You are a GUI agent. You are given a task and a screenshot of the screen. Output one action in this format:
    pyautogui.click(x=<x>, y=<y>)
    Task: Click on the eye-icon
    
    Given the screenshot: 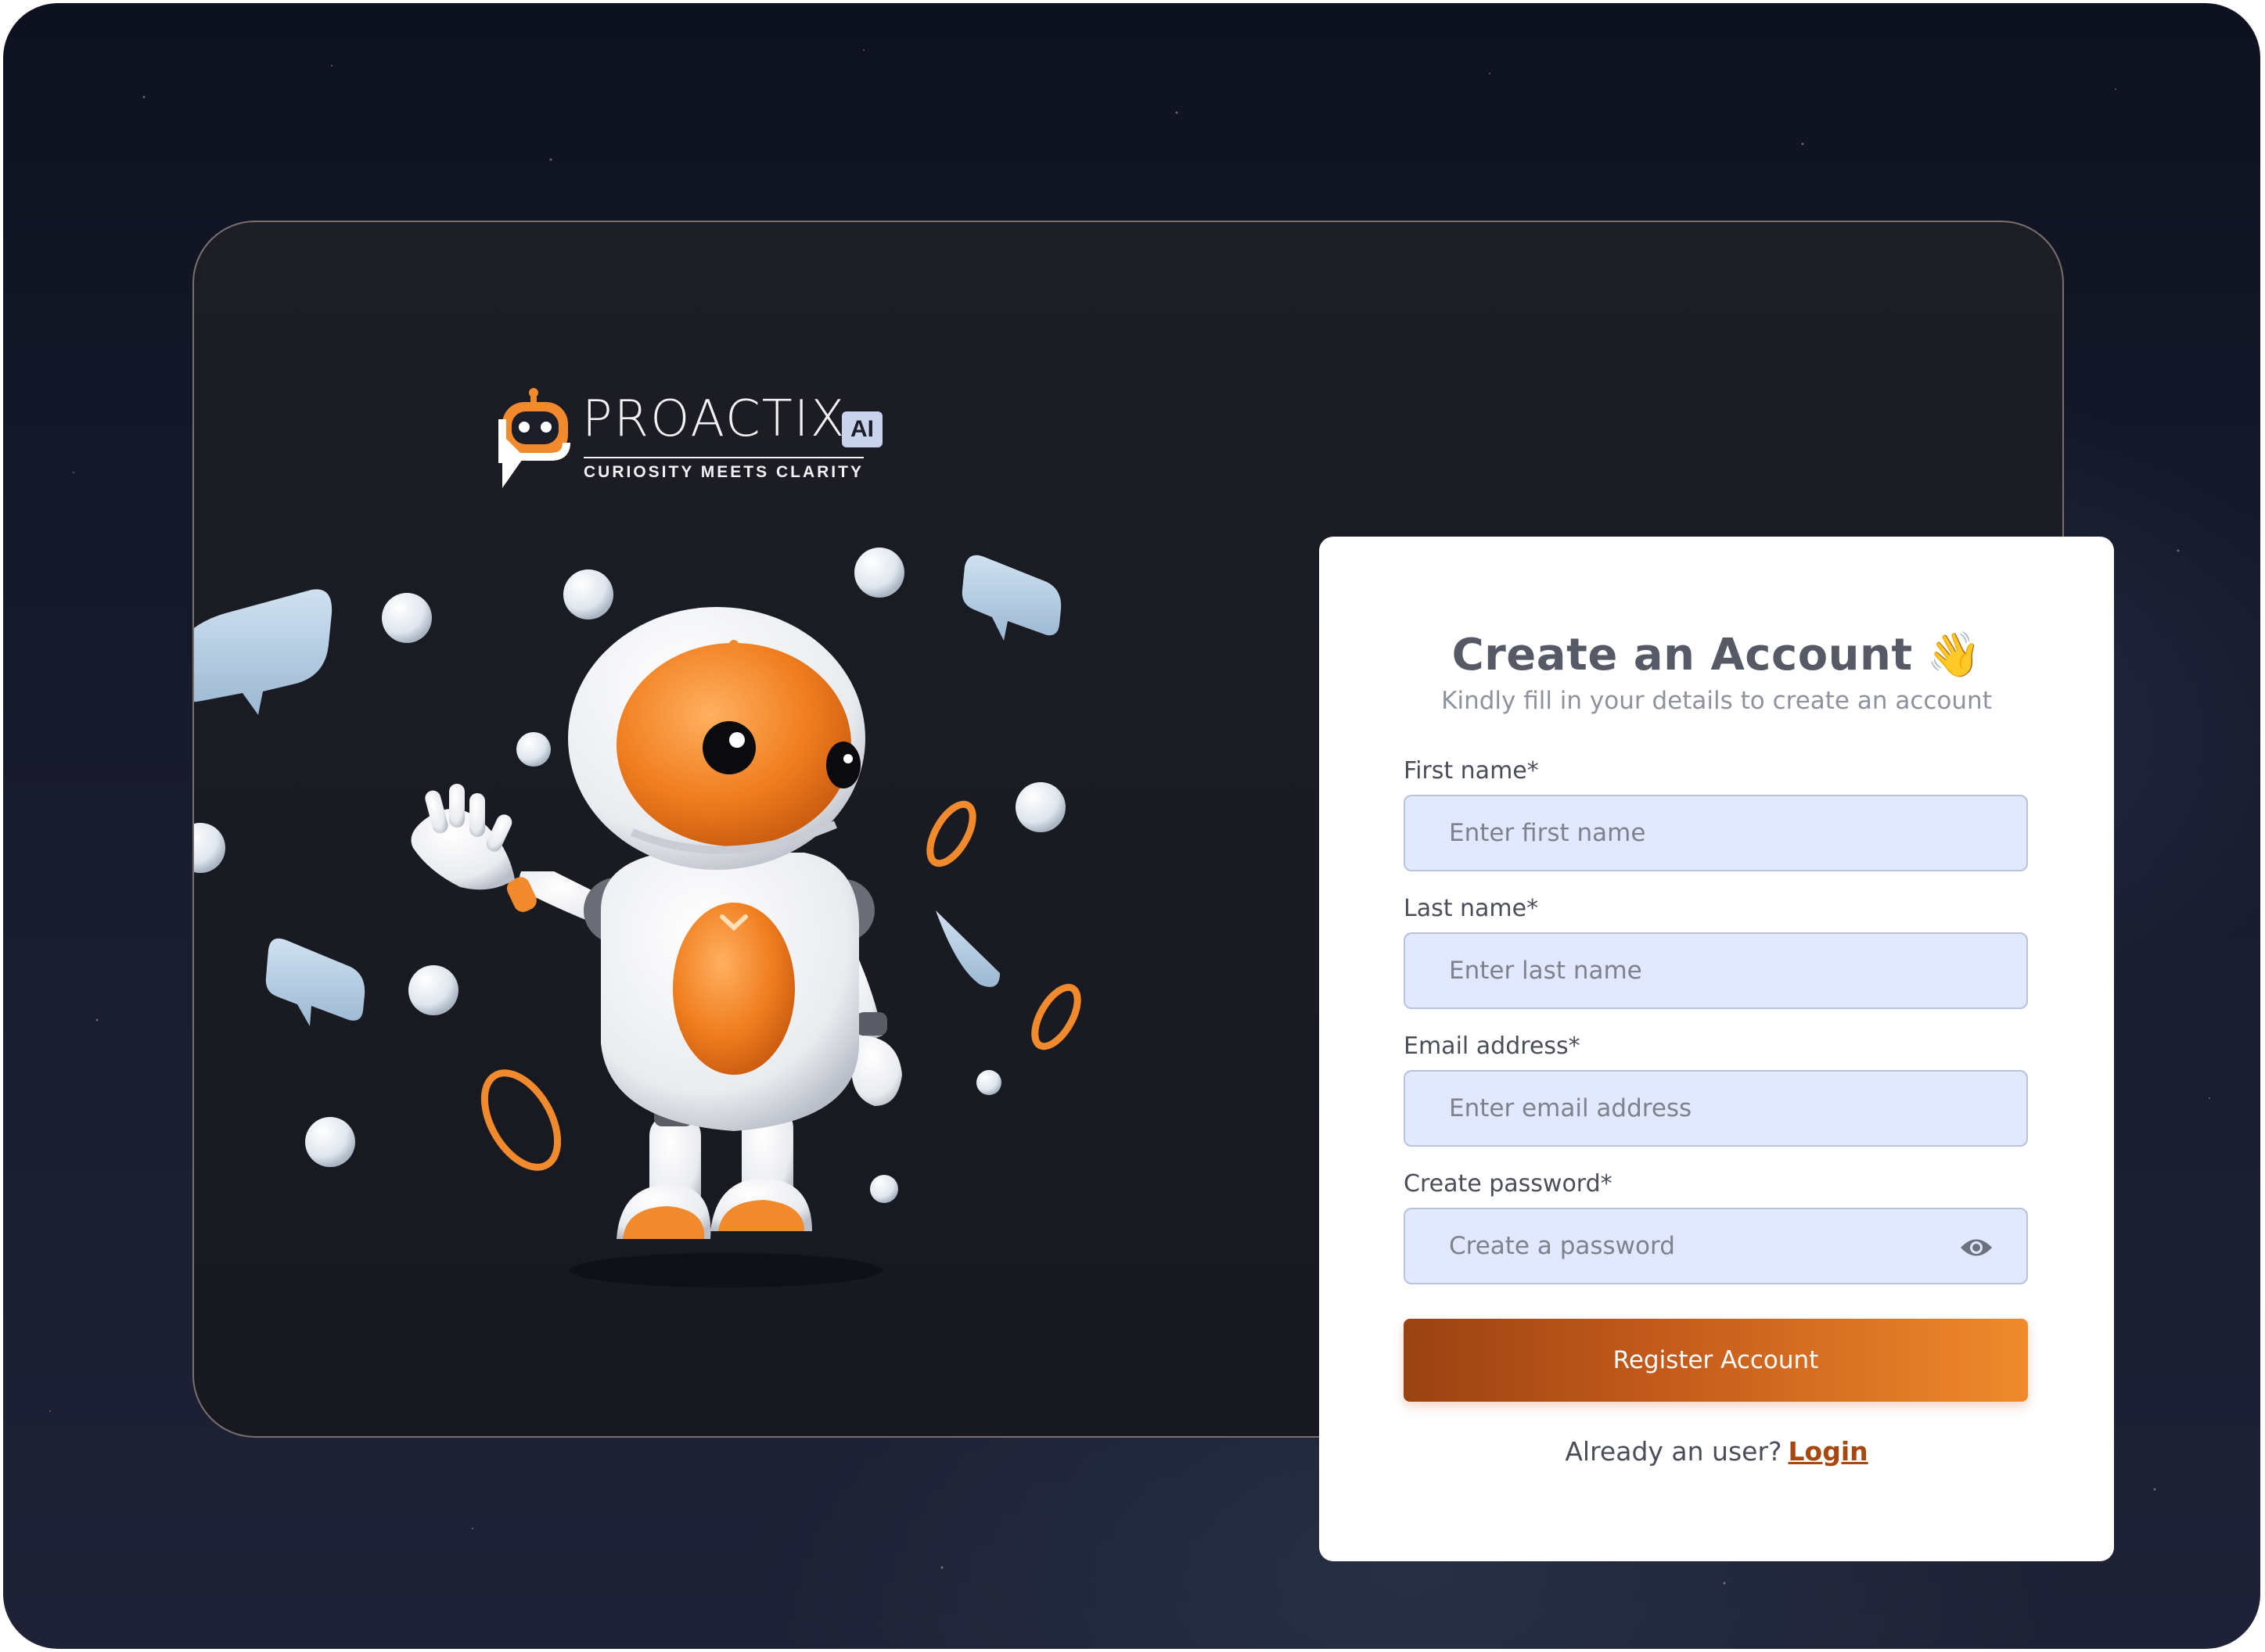 What is the action you would take?
    pyautogui.click(x=1977, y=1247)
    